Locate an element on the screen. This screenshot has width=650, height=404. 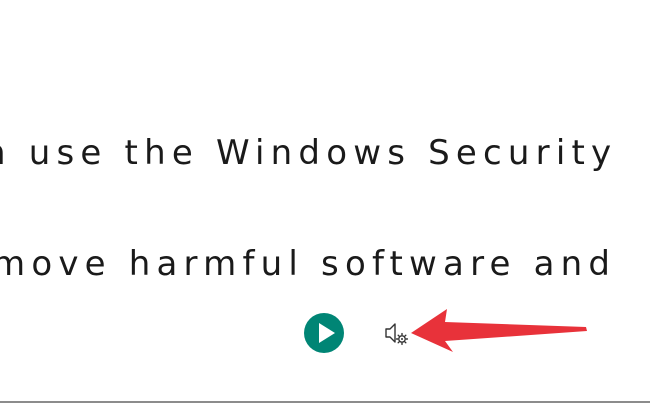
speaker-settings-icon is located at coordinates (397, 334).